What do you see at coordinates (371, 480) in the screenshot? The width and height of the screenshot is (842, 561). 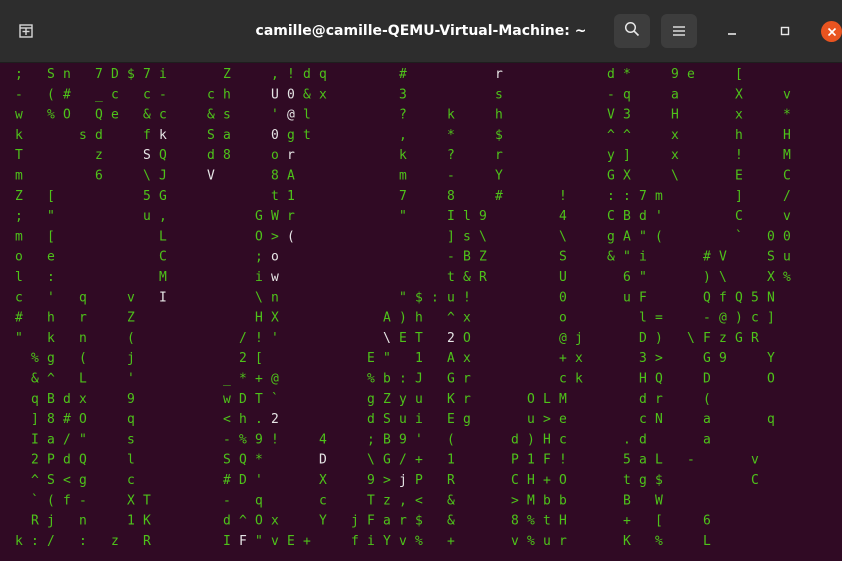 I see `rain-glyph: 9` at bounding box center [371, 480].